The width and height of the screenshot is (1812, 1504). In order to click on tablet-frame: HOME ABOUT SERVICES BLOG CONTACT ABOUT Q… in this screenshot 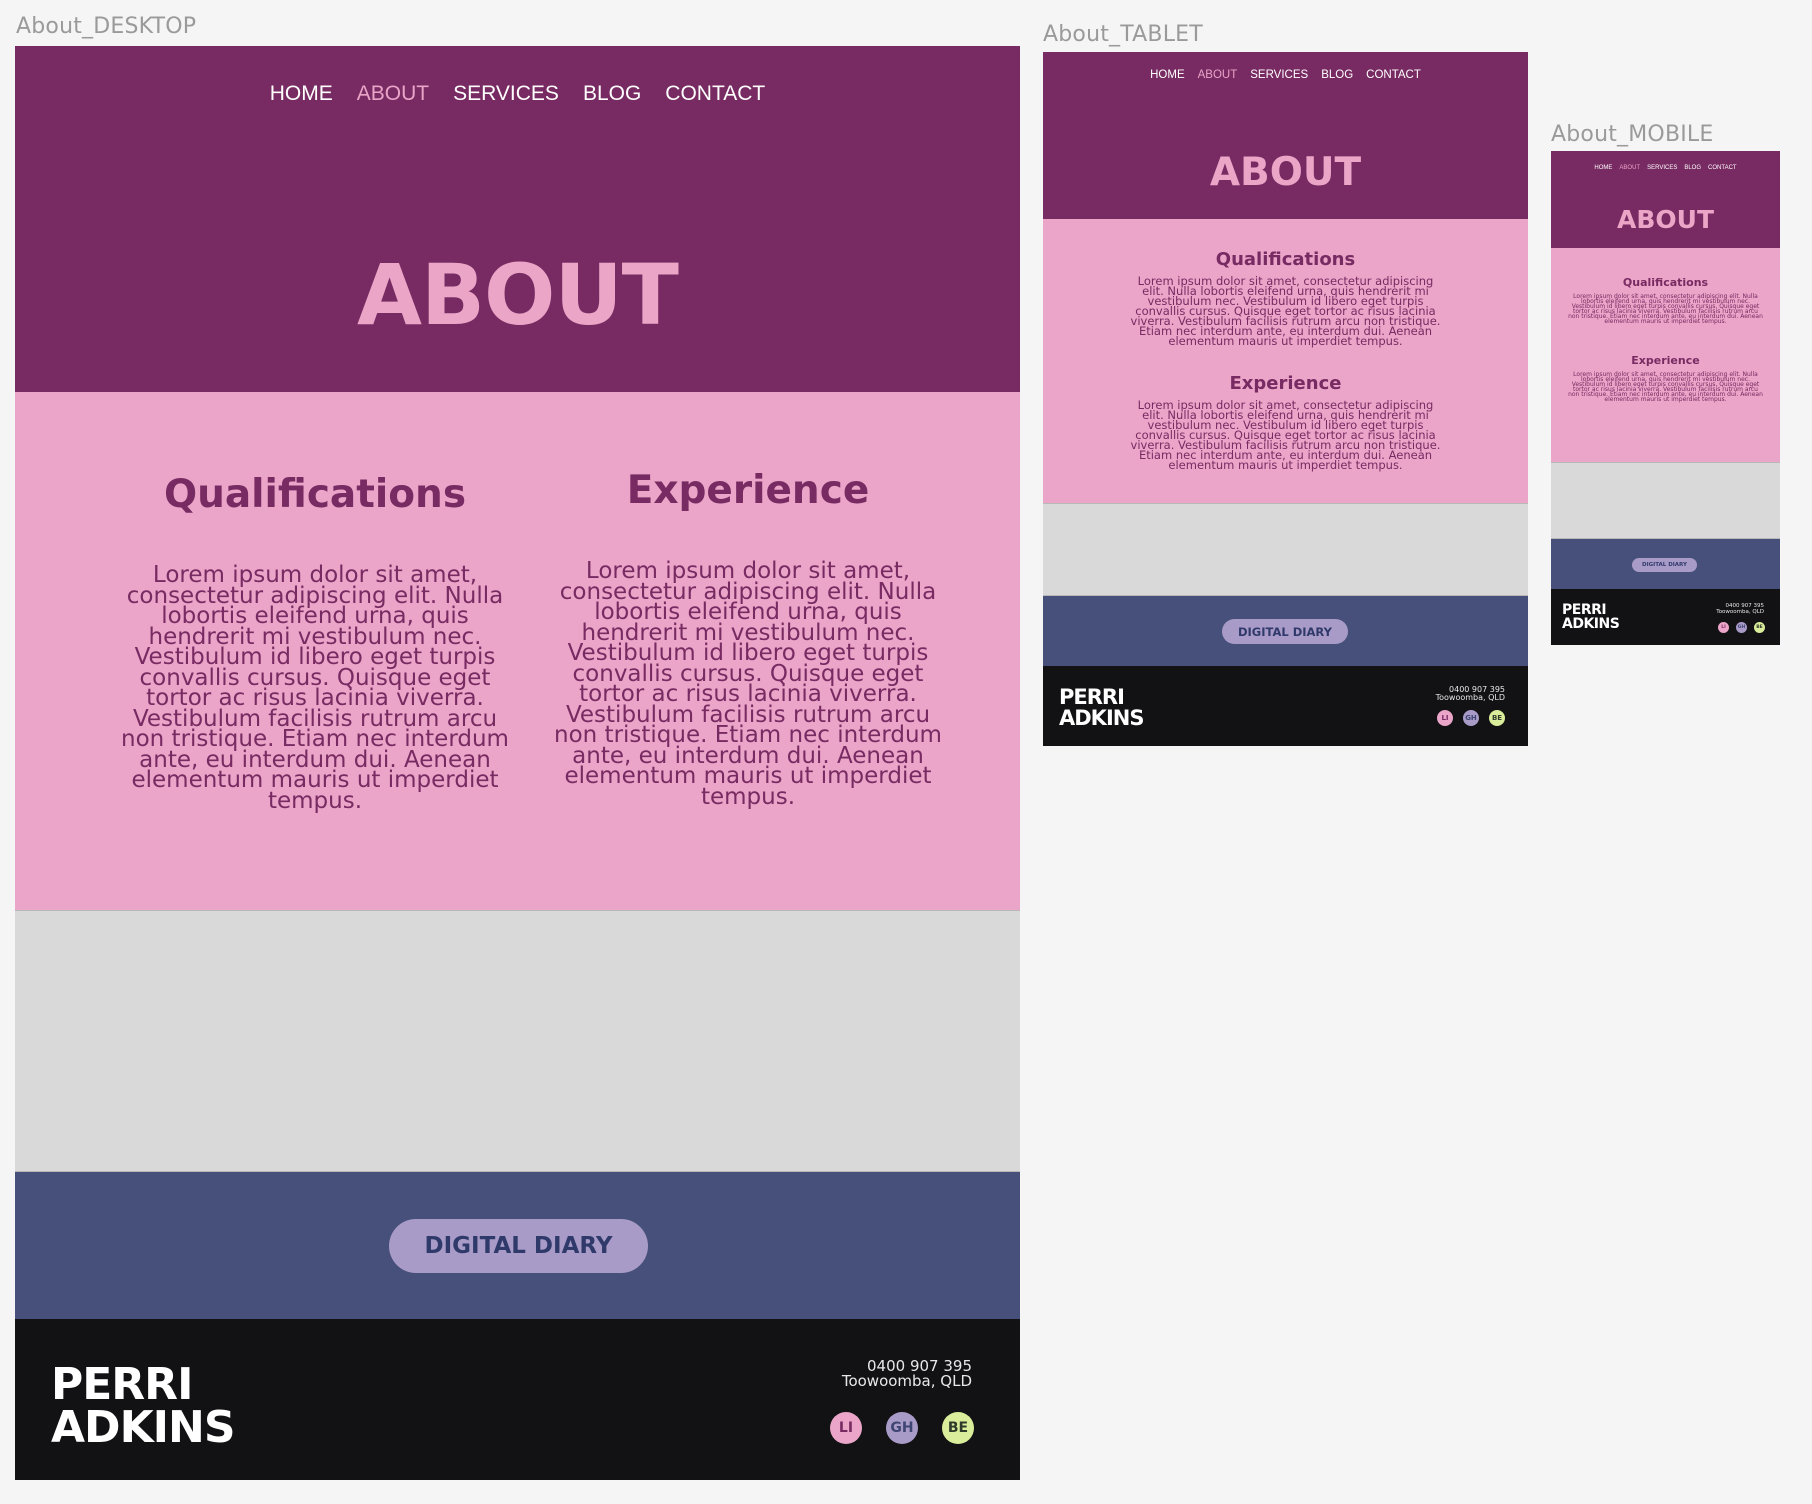, I will do `click(1285, 399)`.